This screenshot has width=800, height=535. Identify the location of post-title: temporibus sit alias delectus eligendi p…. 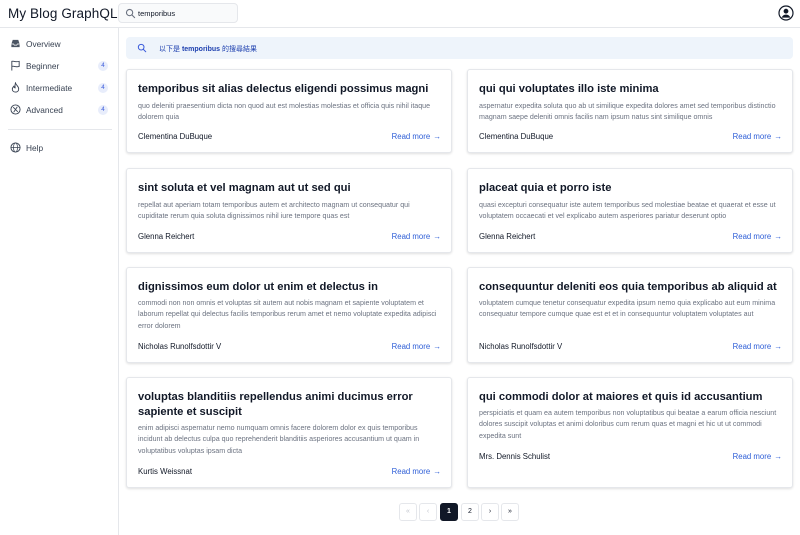
(289, 89).